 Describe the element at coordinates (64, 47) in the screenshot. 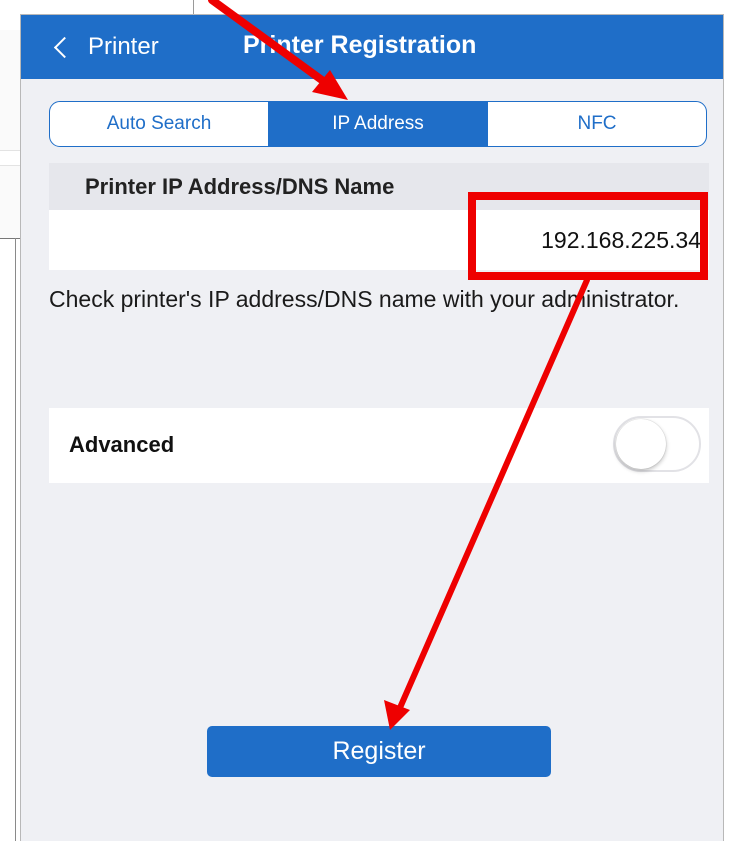

I see `chevron-left-icon` at that location.